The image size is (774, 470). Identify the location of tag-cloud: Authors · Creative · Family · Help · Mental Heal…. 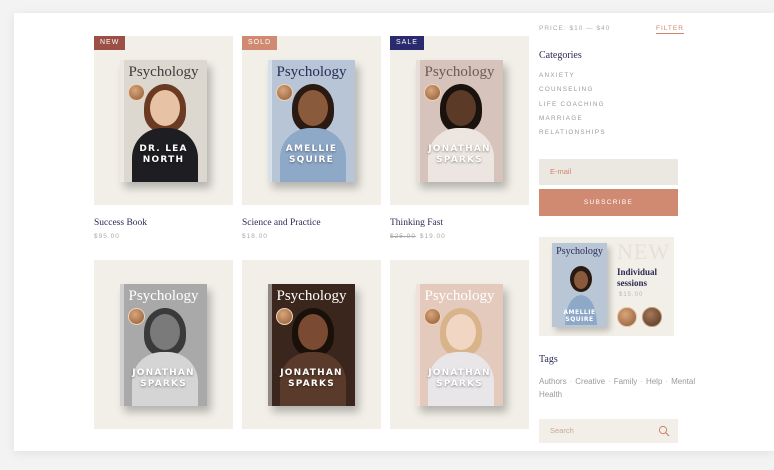
(617, 388).